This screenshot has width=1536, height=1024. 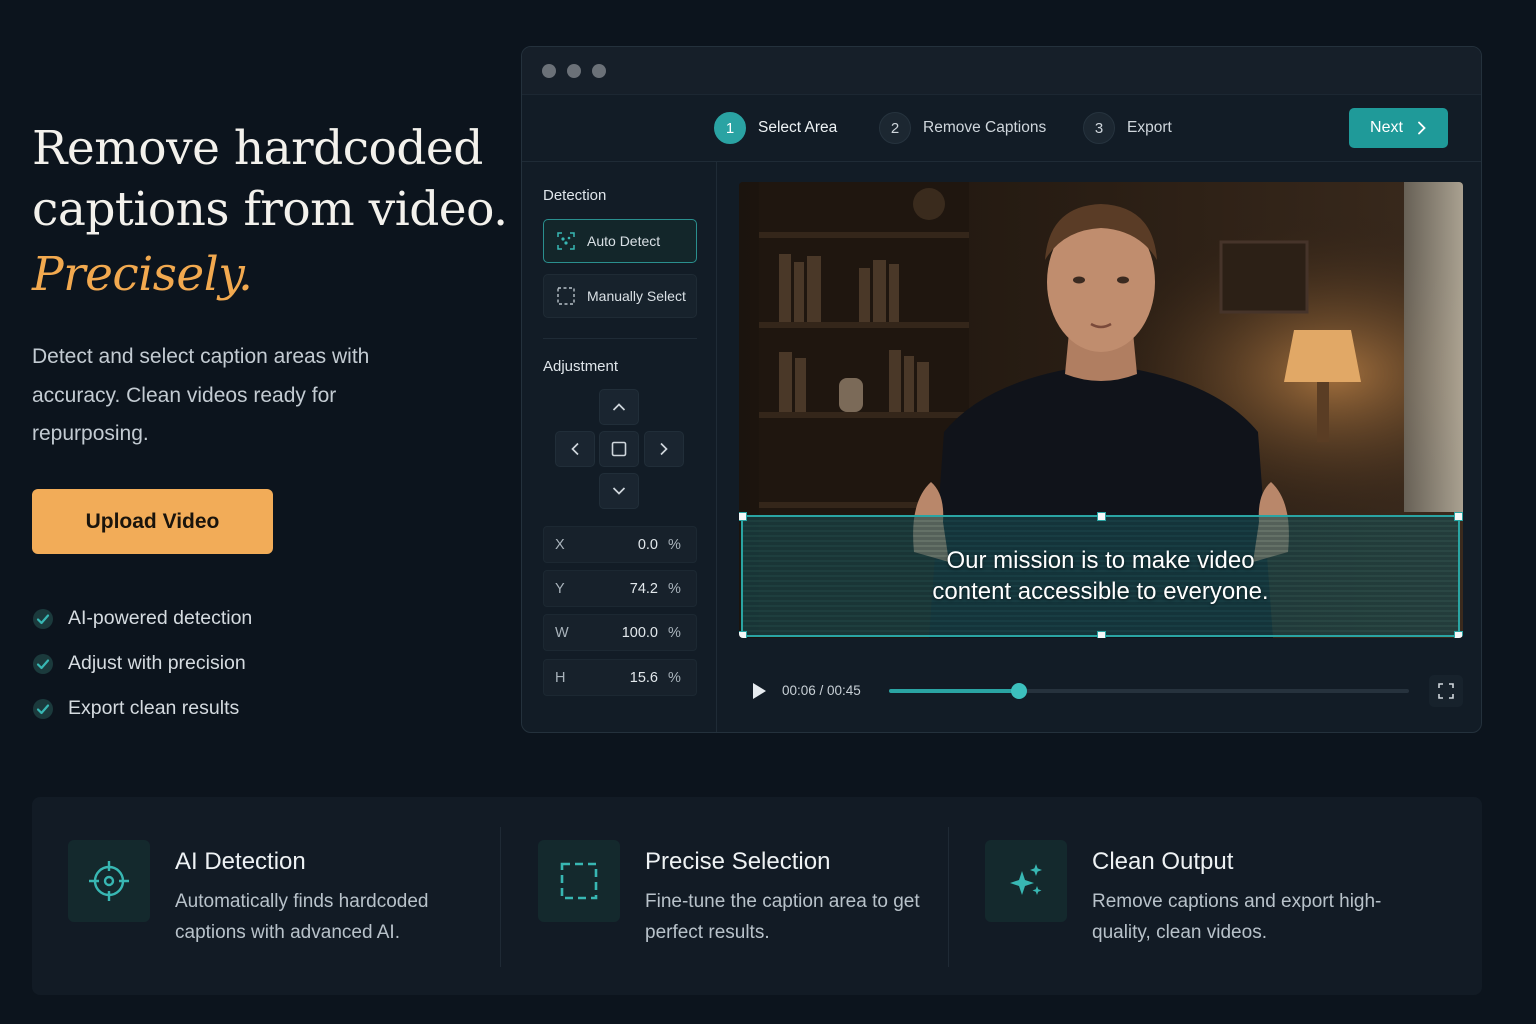 What do you see at coordinates (109, 881) in the screenshot?
I see `crosshair-icon` at bounding box center [109, 881].